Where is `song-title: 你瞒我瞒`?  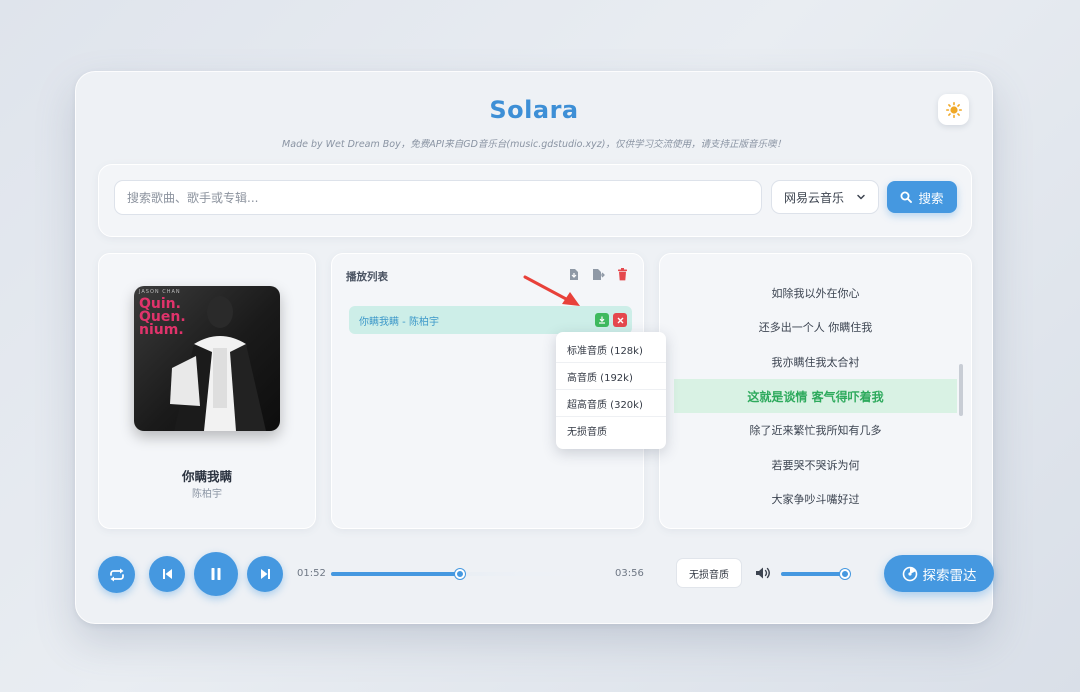
song-title: 你瞒我瞒 is located at coordinates (206, 476).